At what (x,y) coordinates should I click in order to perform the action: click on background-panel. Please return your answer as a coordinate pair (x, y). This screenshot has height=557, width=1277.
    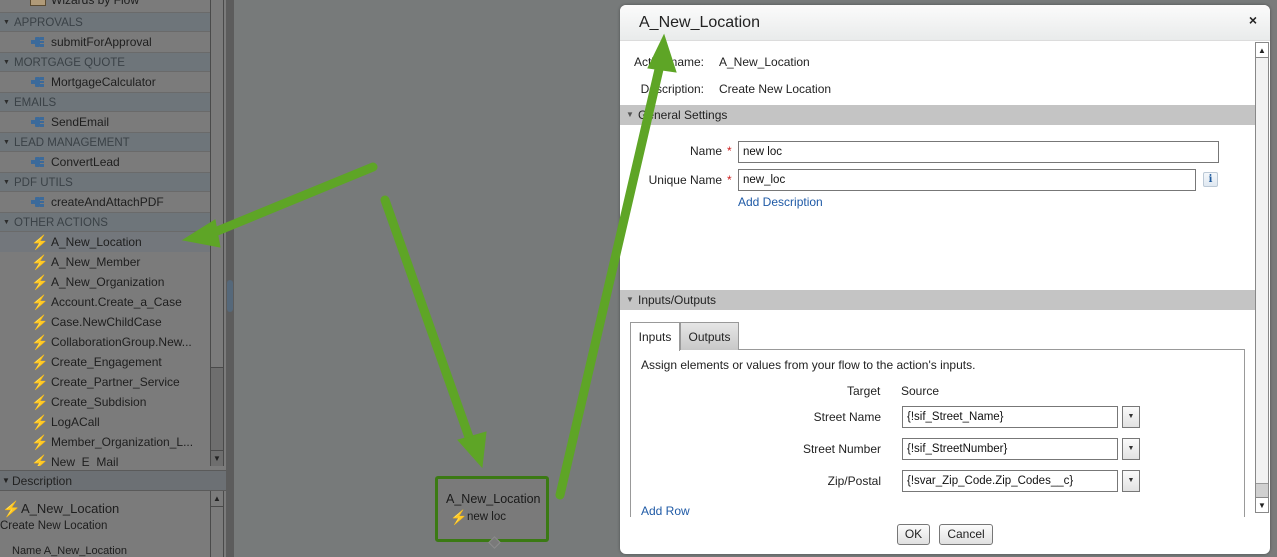
    Looking at the image, I should click on (1273, 278).